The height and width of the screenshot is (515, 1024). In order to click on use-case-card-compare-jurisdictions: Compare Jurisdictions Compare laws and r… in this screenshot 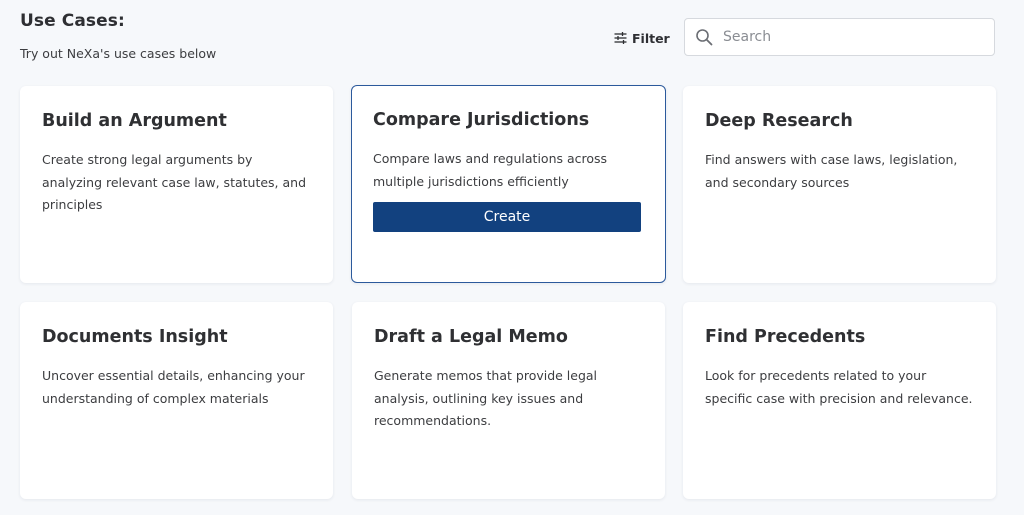, I will do `click(508, 184)`.